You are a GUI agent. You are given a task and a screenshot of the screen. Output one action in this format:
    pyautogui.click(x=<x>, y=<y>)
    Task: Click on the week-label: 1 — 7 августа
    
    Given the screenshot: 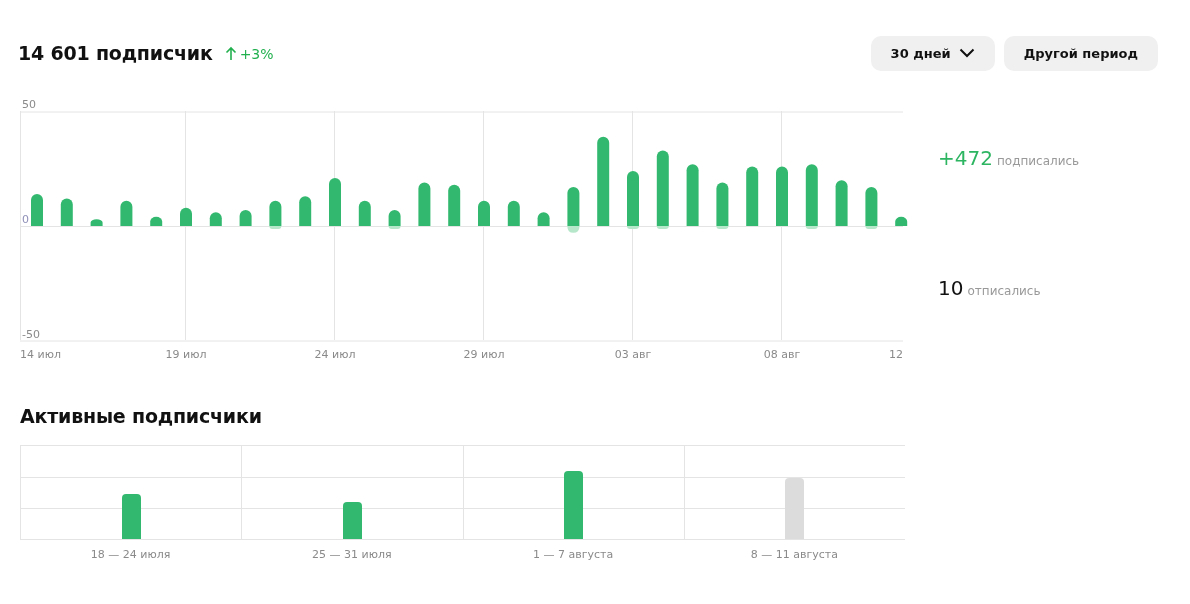 What is the action you would take?
    pyautogui.click(x=573, y=554)
    